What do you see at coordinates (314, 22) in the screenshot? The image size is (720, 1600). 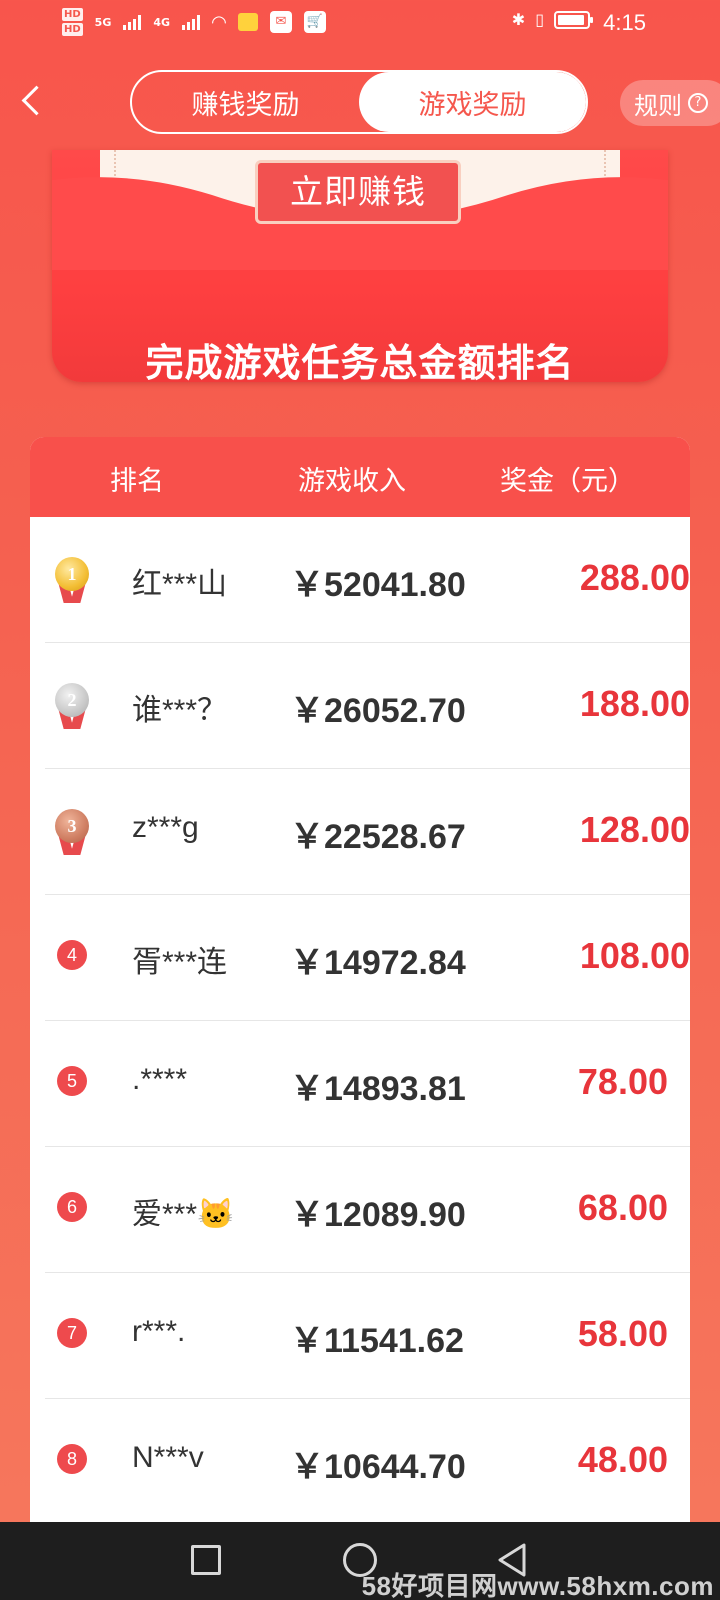 I see `shop-app-icon: 🛒` at bounding box center [314, 22].